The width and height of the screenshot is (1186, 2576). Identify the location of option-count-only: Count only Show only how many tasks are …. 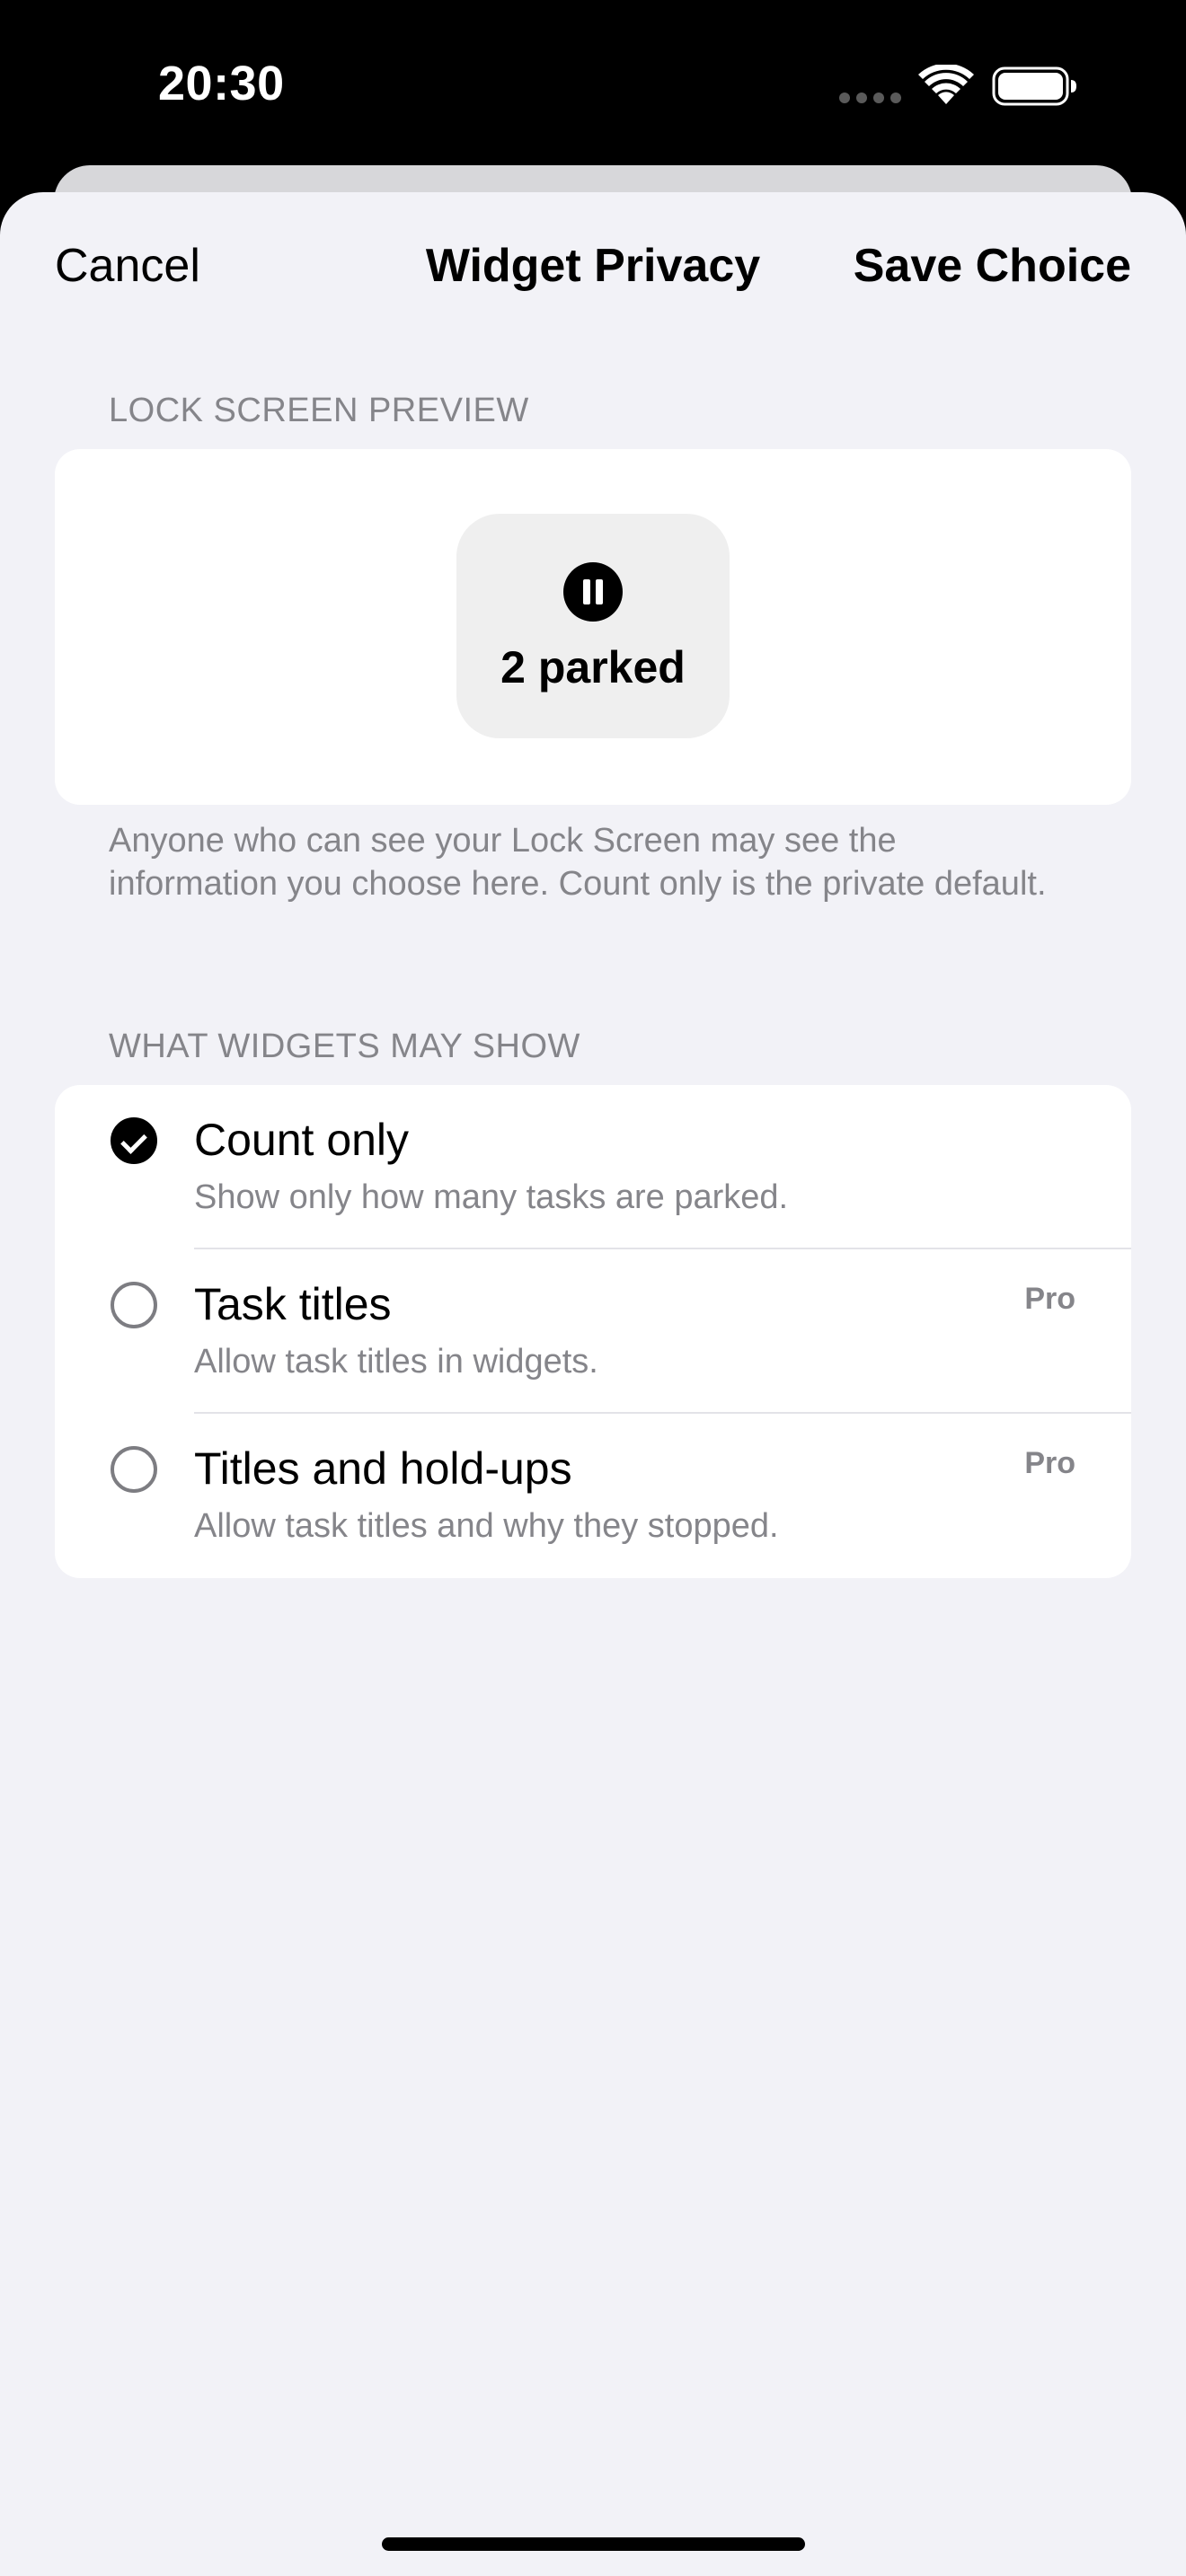
(593, 1167).